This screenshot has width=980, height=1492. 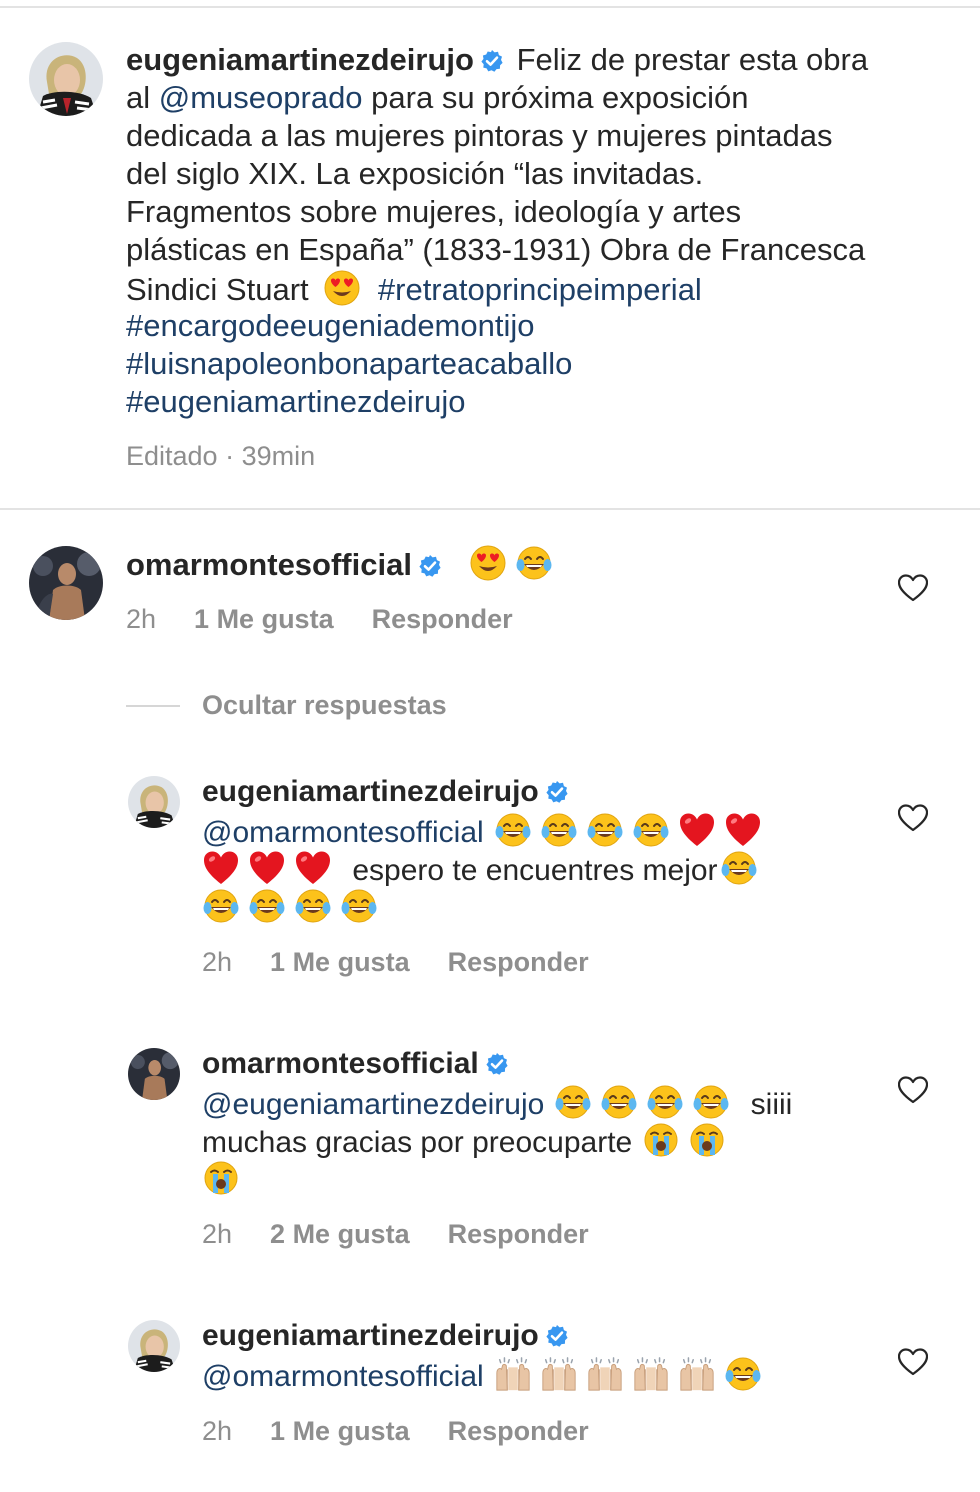 I want to click on reply-line-2: muchas gracias por preocuparte, so click(x=468, y=1141).